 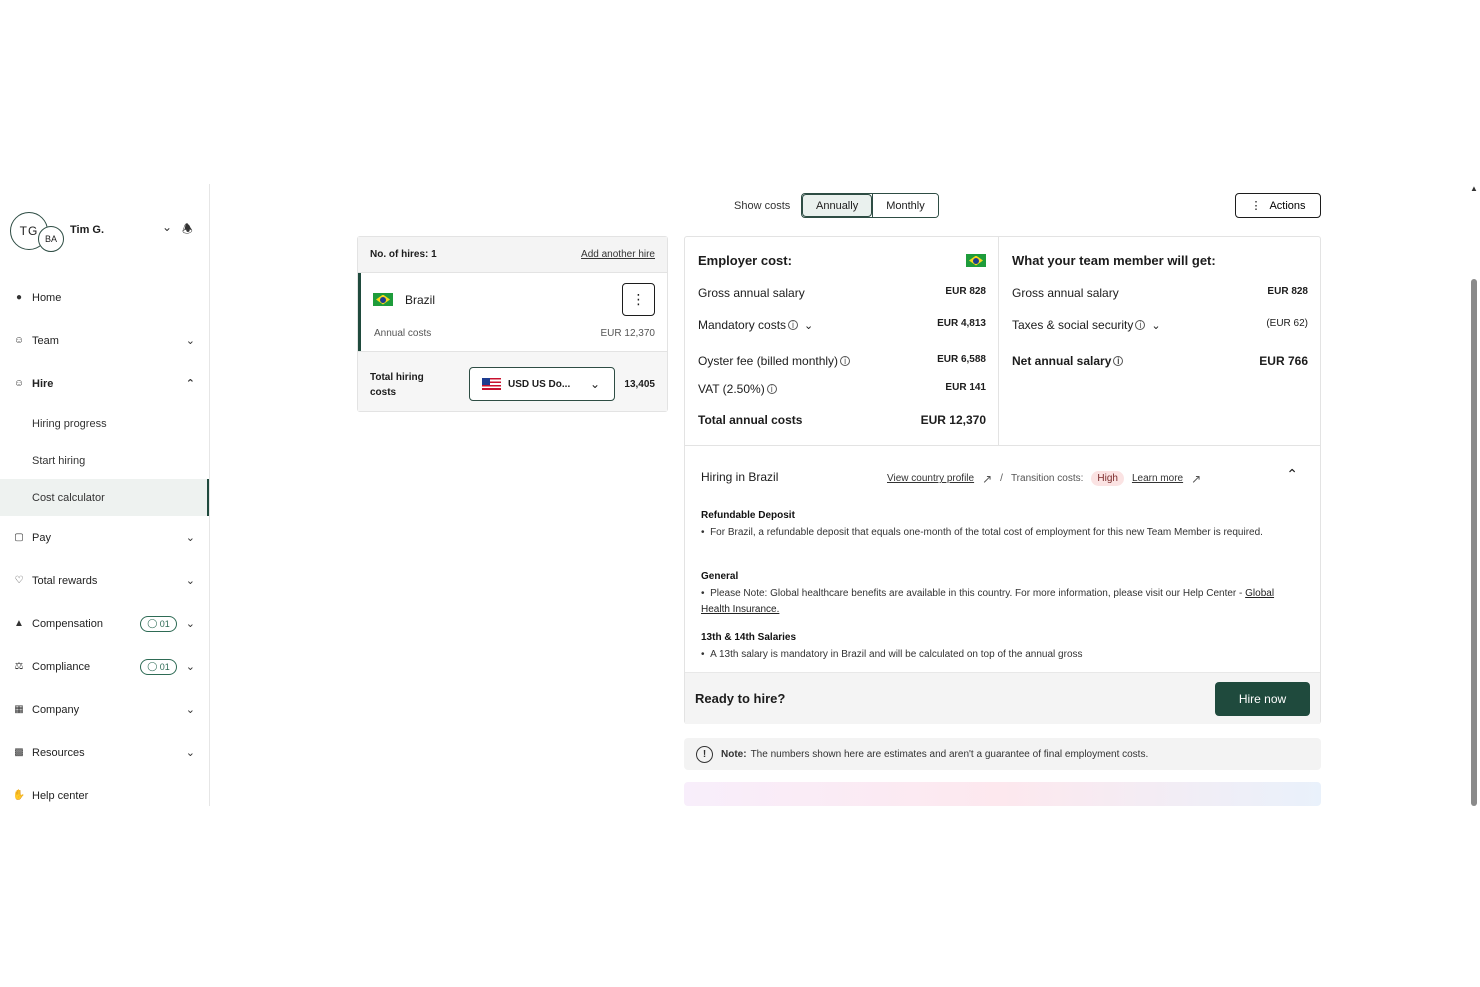 What do you see at coordinates (1287, 323) in the screenshot?
I see `row-value: (EUR 62)` at bounding box center [1287, 323].